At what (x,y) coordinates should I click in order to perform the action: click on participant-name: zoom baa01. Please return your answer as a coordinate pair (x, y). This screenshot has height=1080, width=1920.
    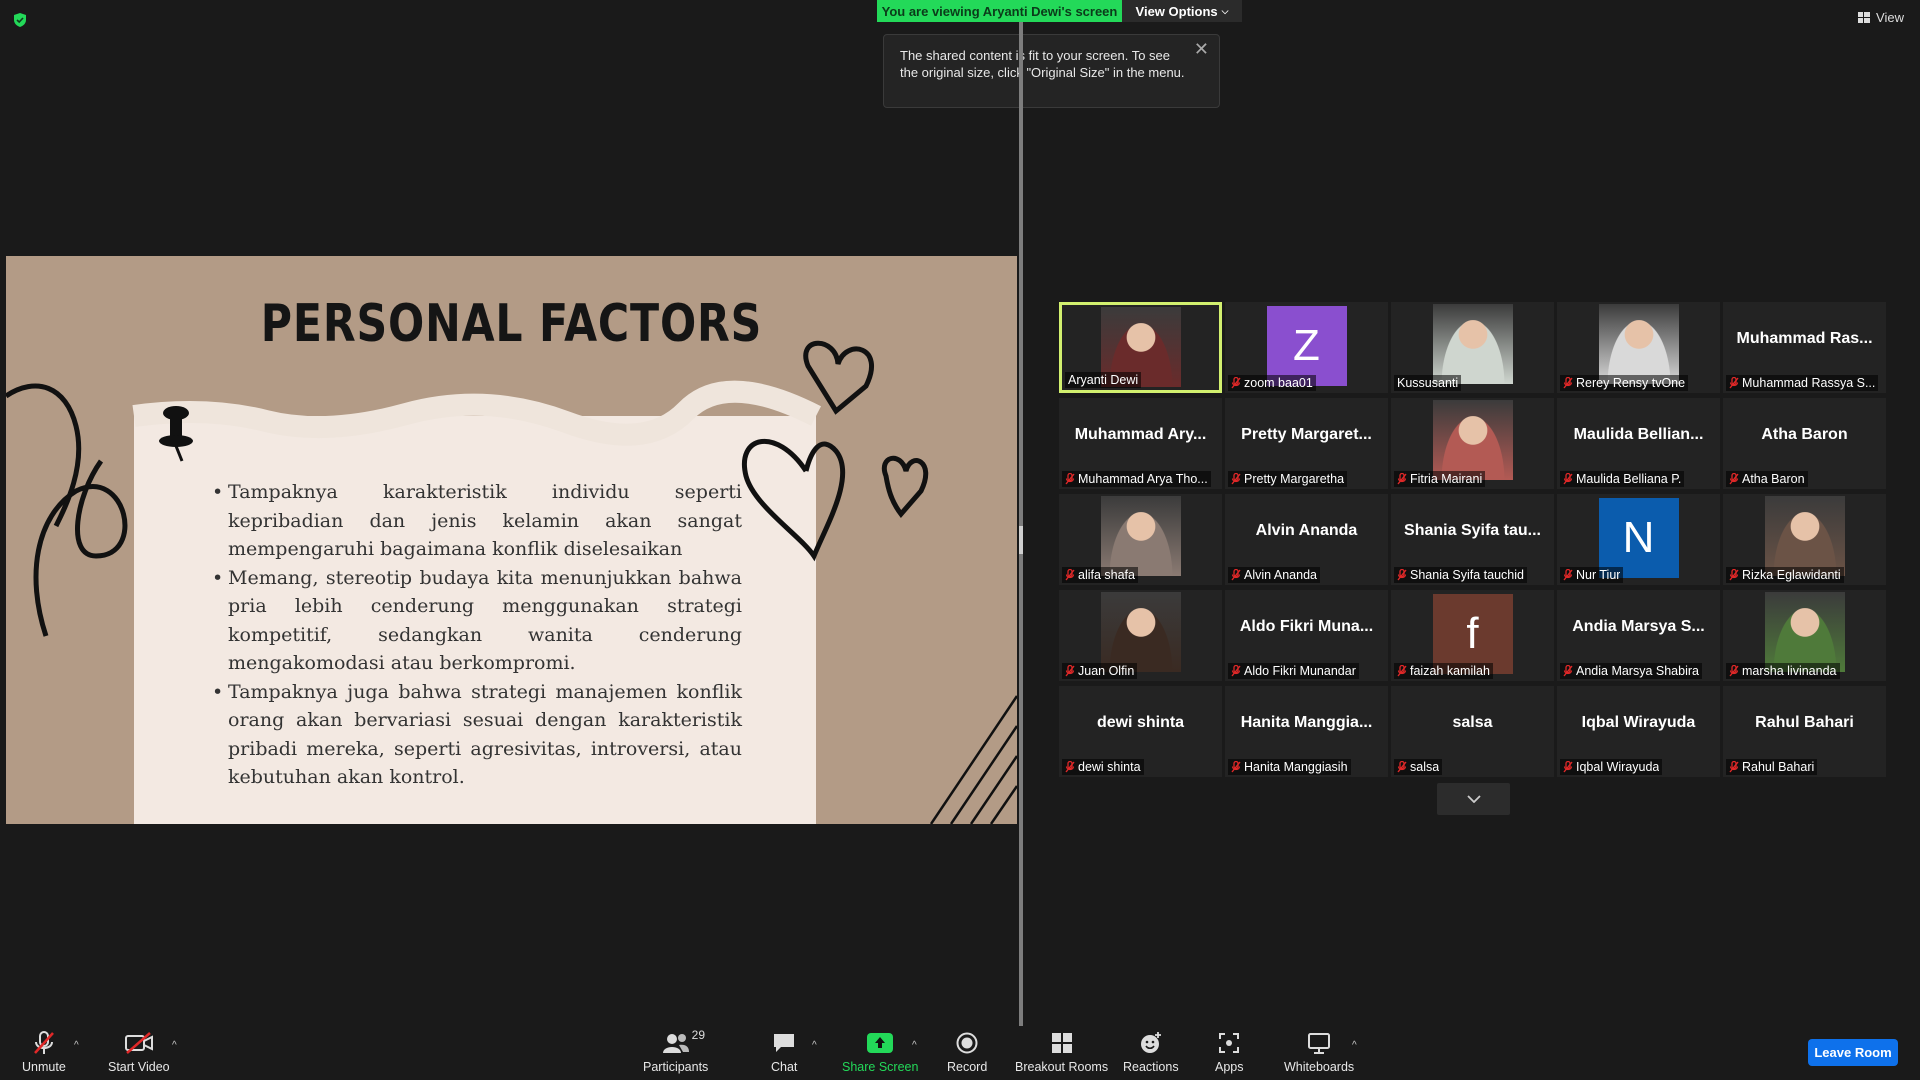
    Looking at the image, I should click on (1278, 383).